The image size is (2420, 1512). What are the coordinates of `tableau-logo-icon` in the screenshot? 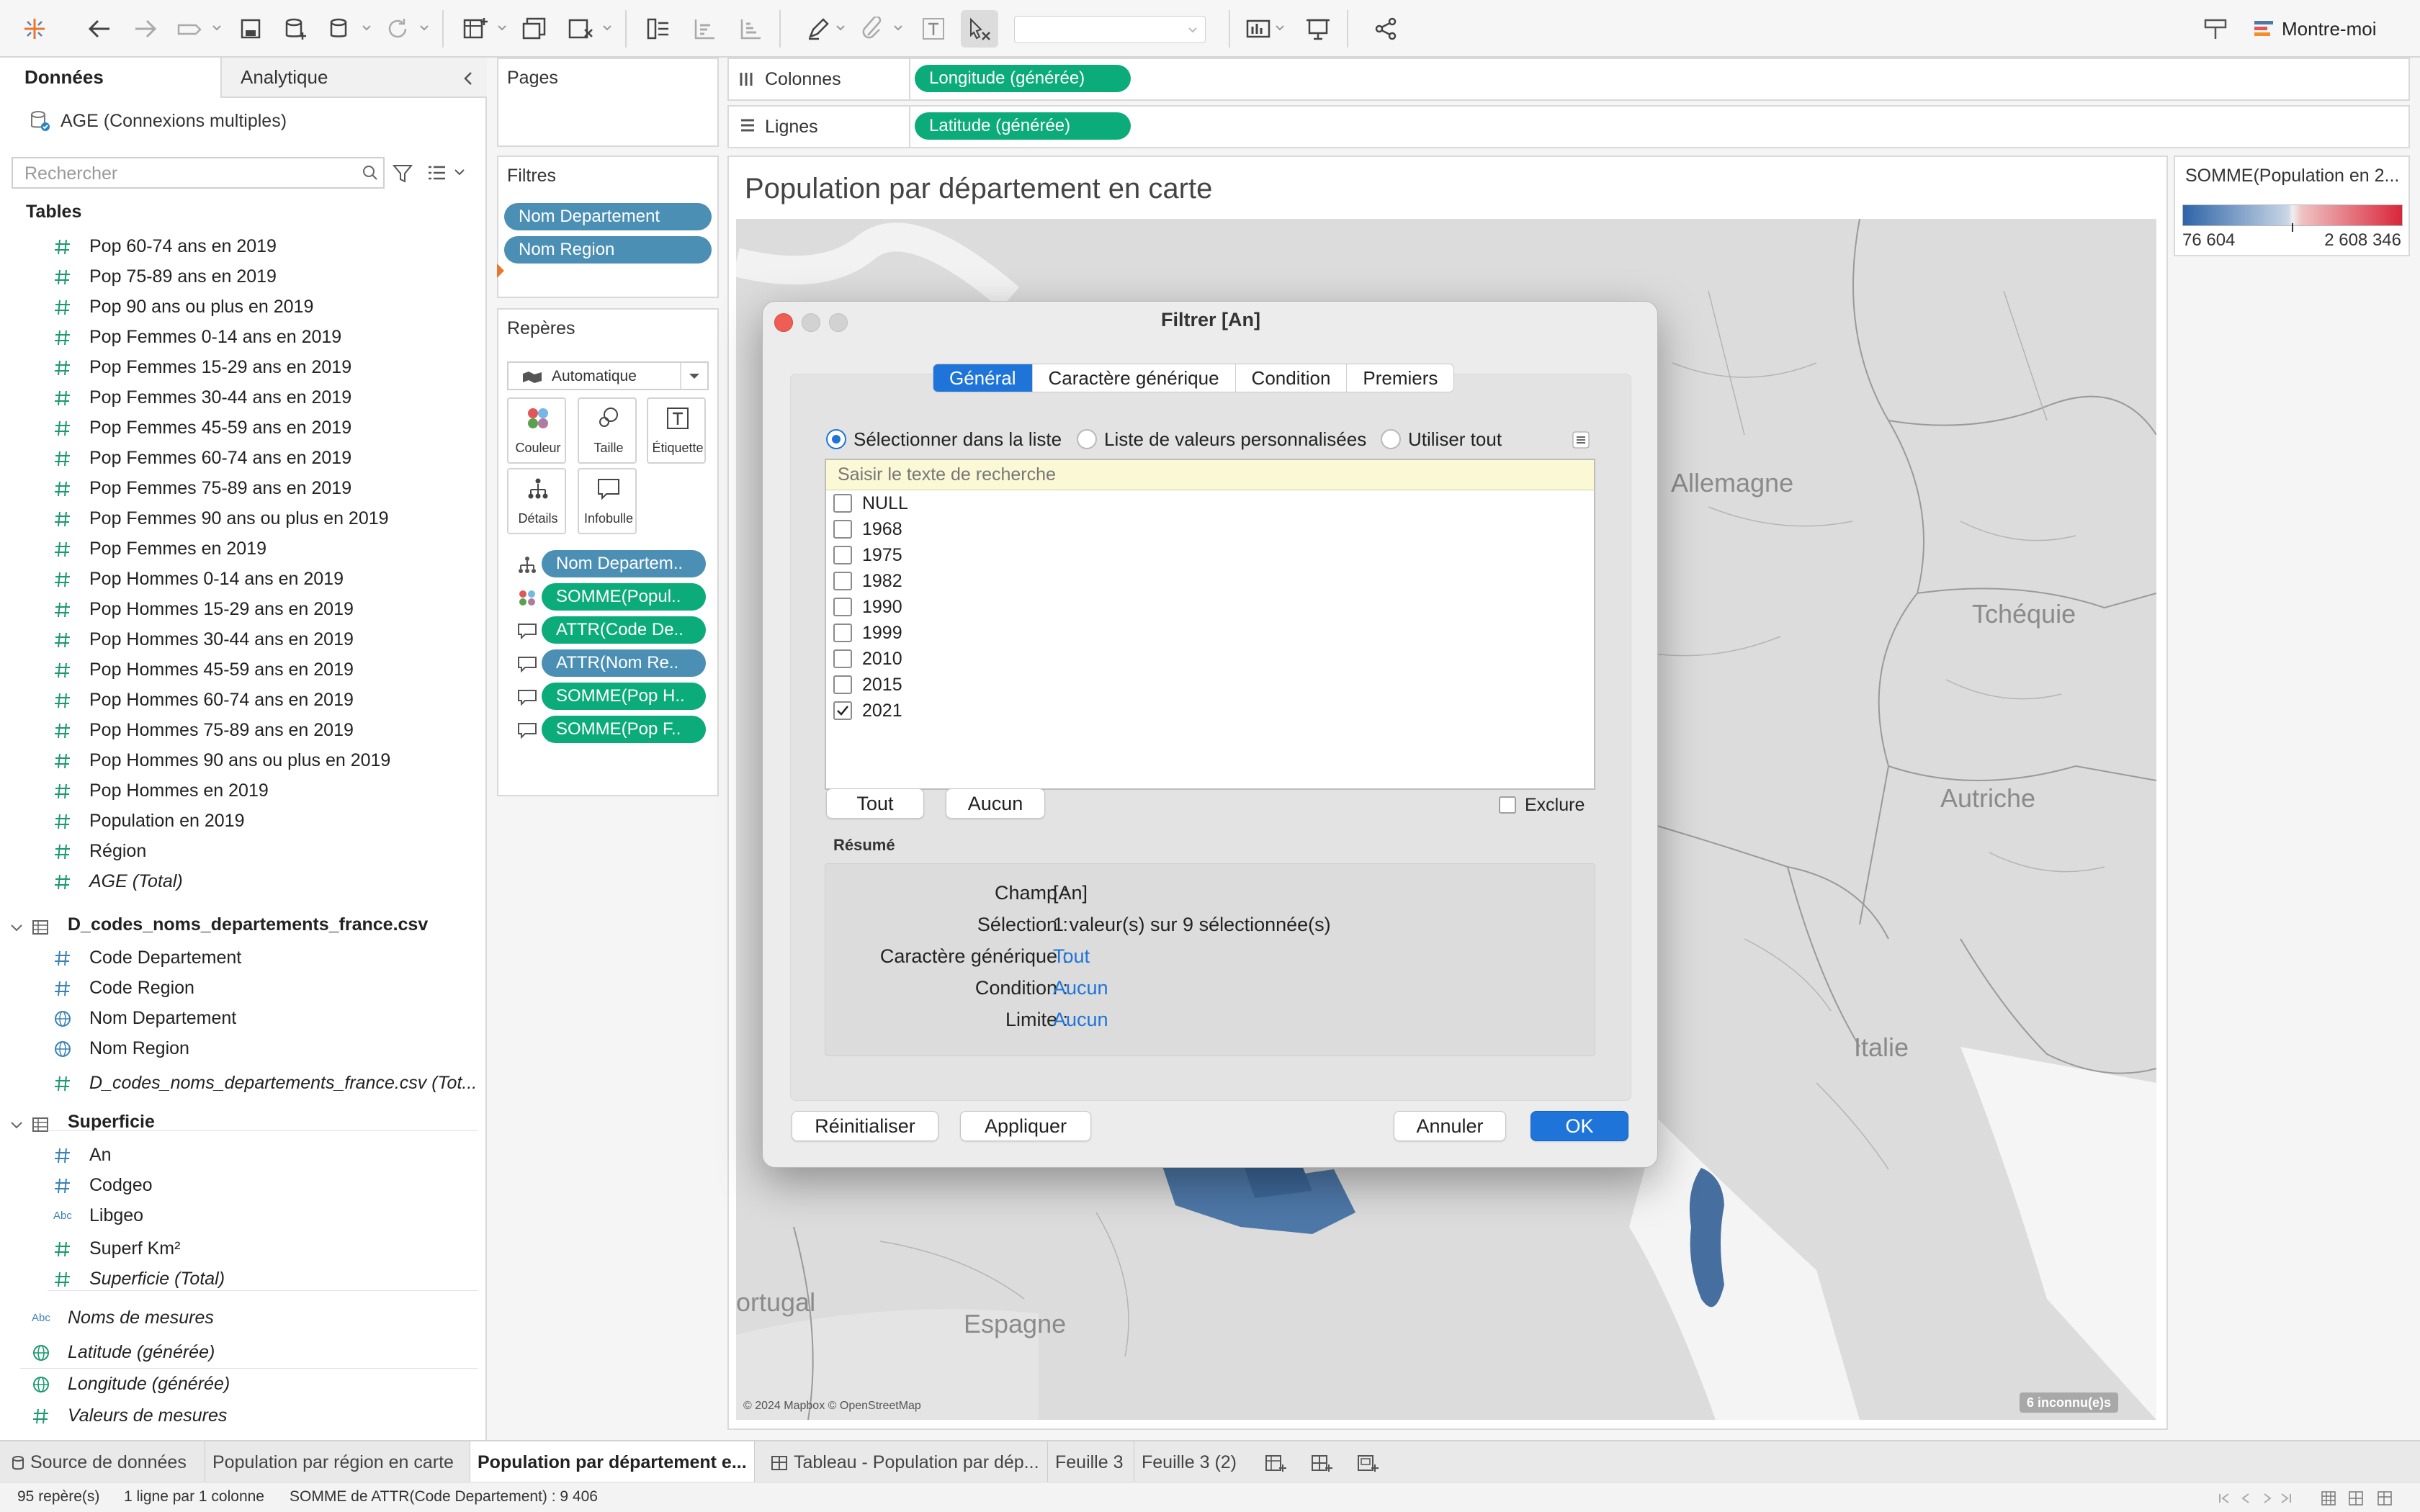 It's located at (34, 29).